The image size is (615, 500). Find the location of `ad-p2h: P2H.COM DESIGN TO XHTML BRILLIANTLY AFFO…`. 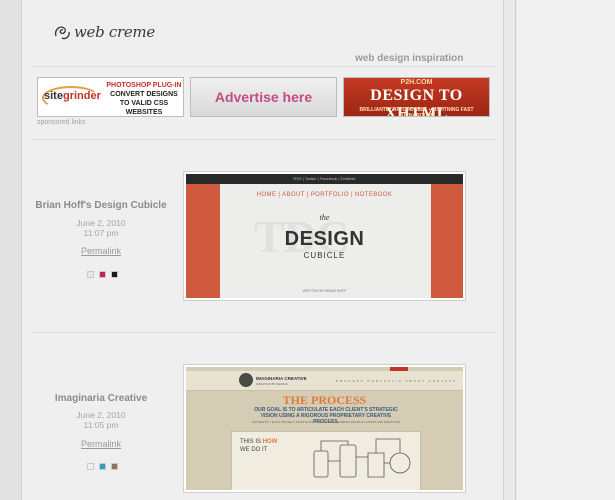

ad-p2h: P2H.COM DESIGN TO XHTML BRILLIANTLY AFFO… is located at coordinates (416, 97).